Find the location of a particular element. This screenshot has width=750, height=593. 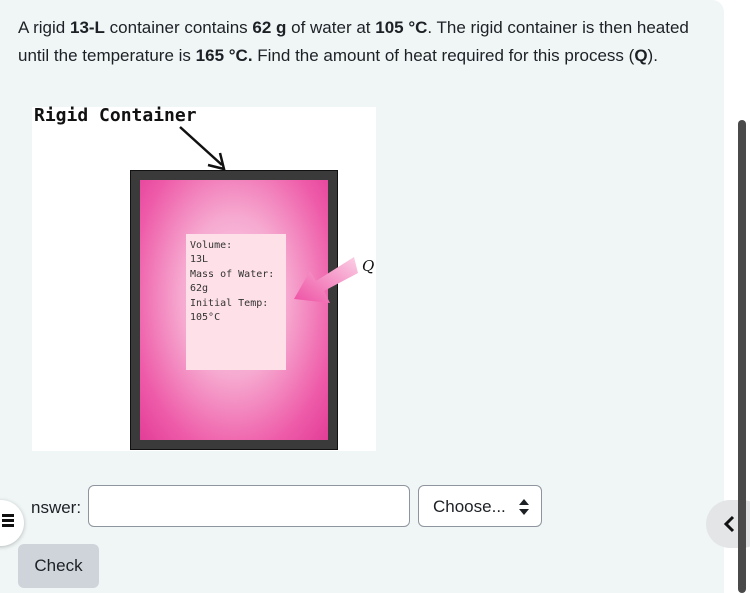

question-fragment: ). is located at coordinates (652, 55).